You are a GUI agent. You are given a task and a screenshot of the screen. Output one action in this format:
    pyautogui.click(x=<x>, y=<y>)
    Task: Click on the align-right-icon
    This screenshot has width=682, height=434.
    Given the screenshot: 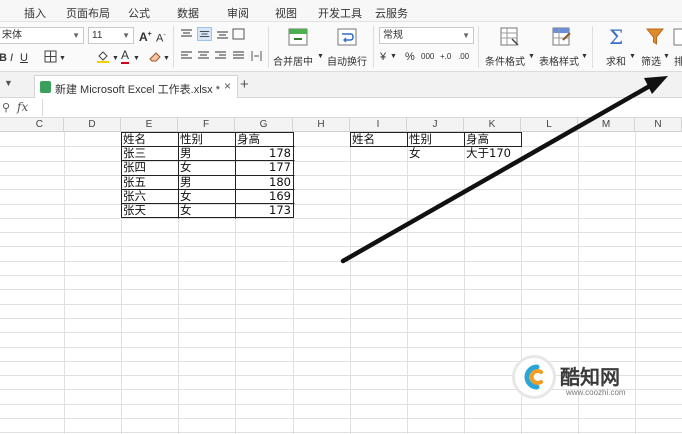 What is the action you would take?
    pyautogui.click(x=220, y=56)
    